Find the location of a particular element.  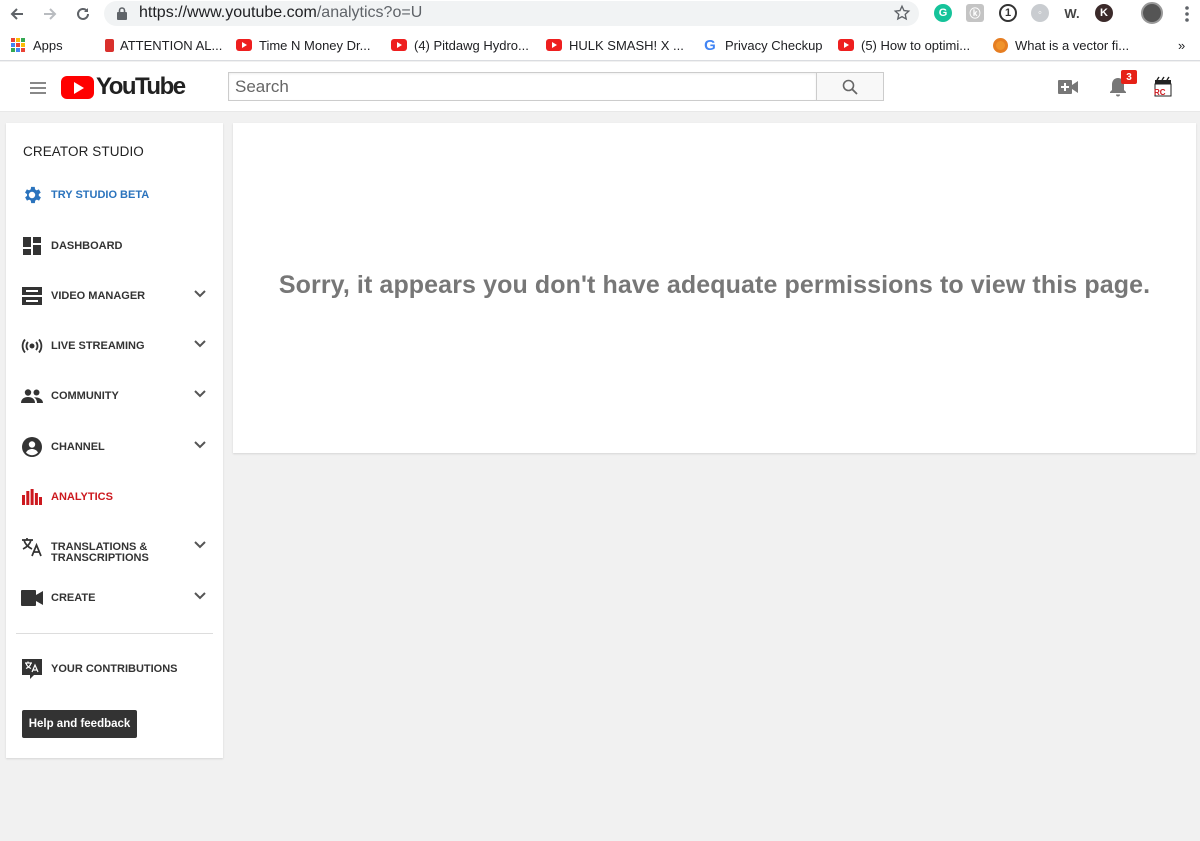

sidebar-item-video-manager: VIDEO MANAGER is located at coordinates (114, 296).